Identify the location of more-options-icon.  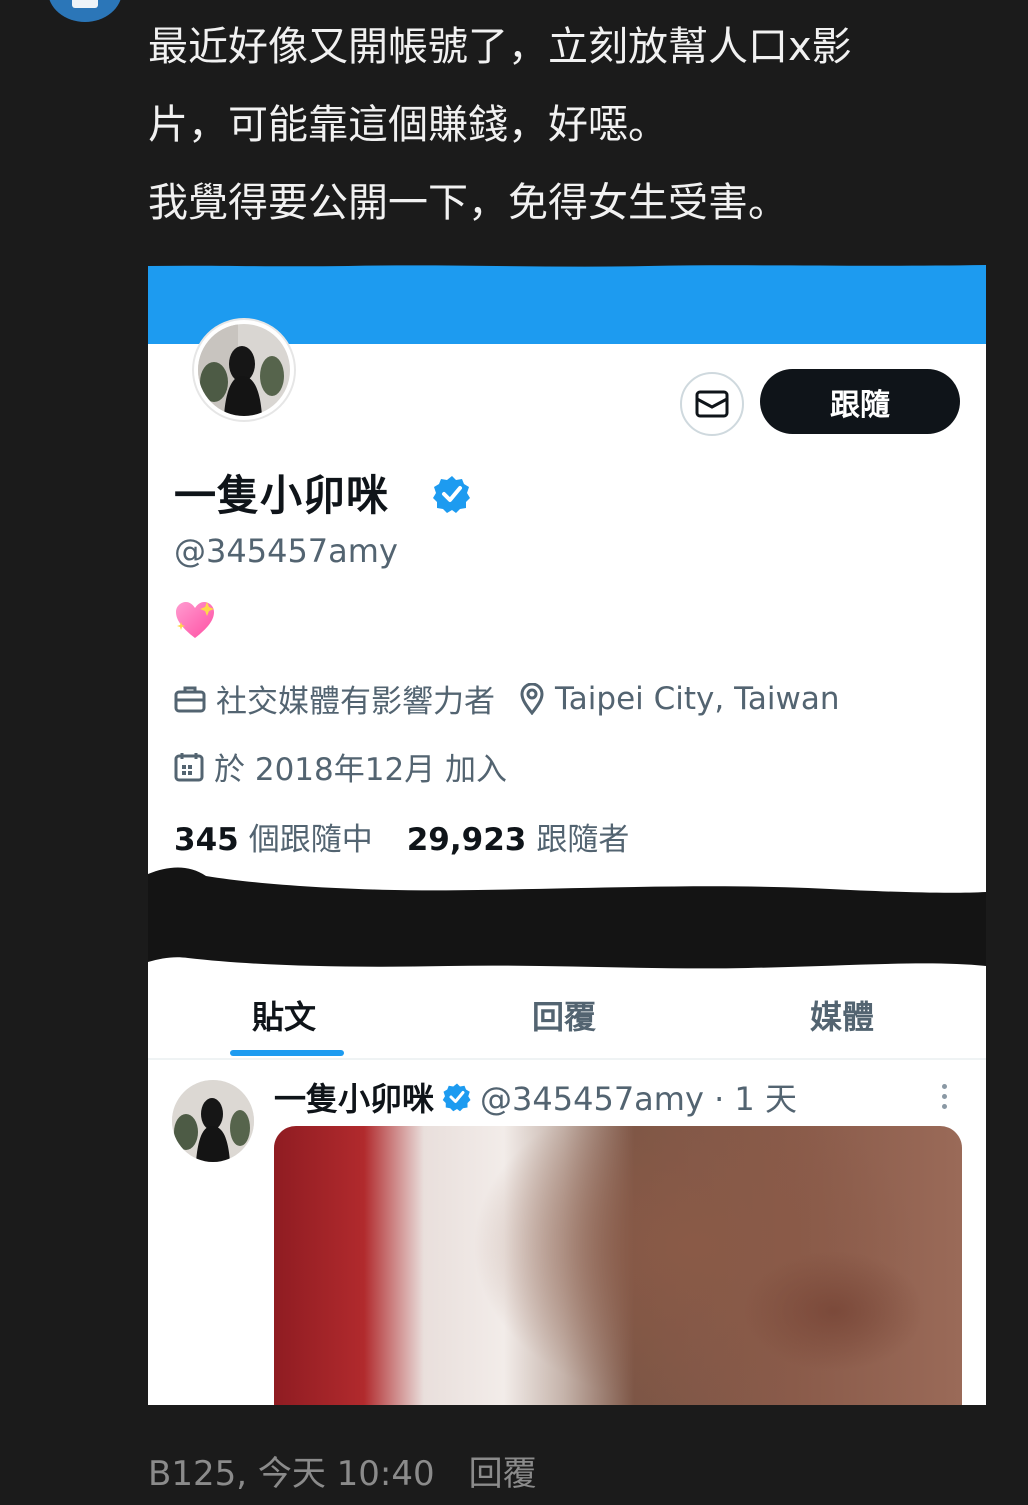
(944, 1098).